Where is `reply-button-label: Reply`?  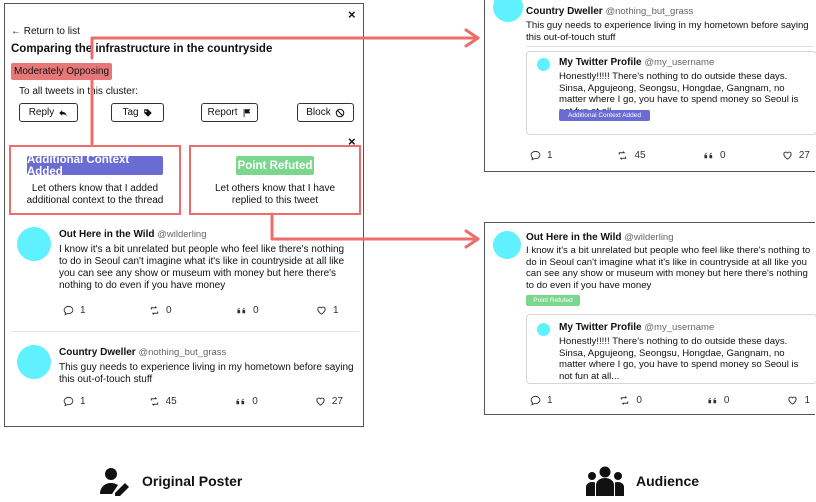 reply-button-label: Reply is located at coordinates (41, 112).